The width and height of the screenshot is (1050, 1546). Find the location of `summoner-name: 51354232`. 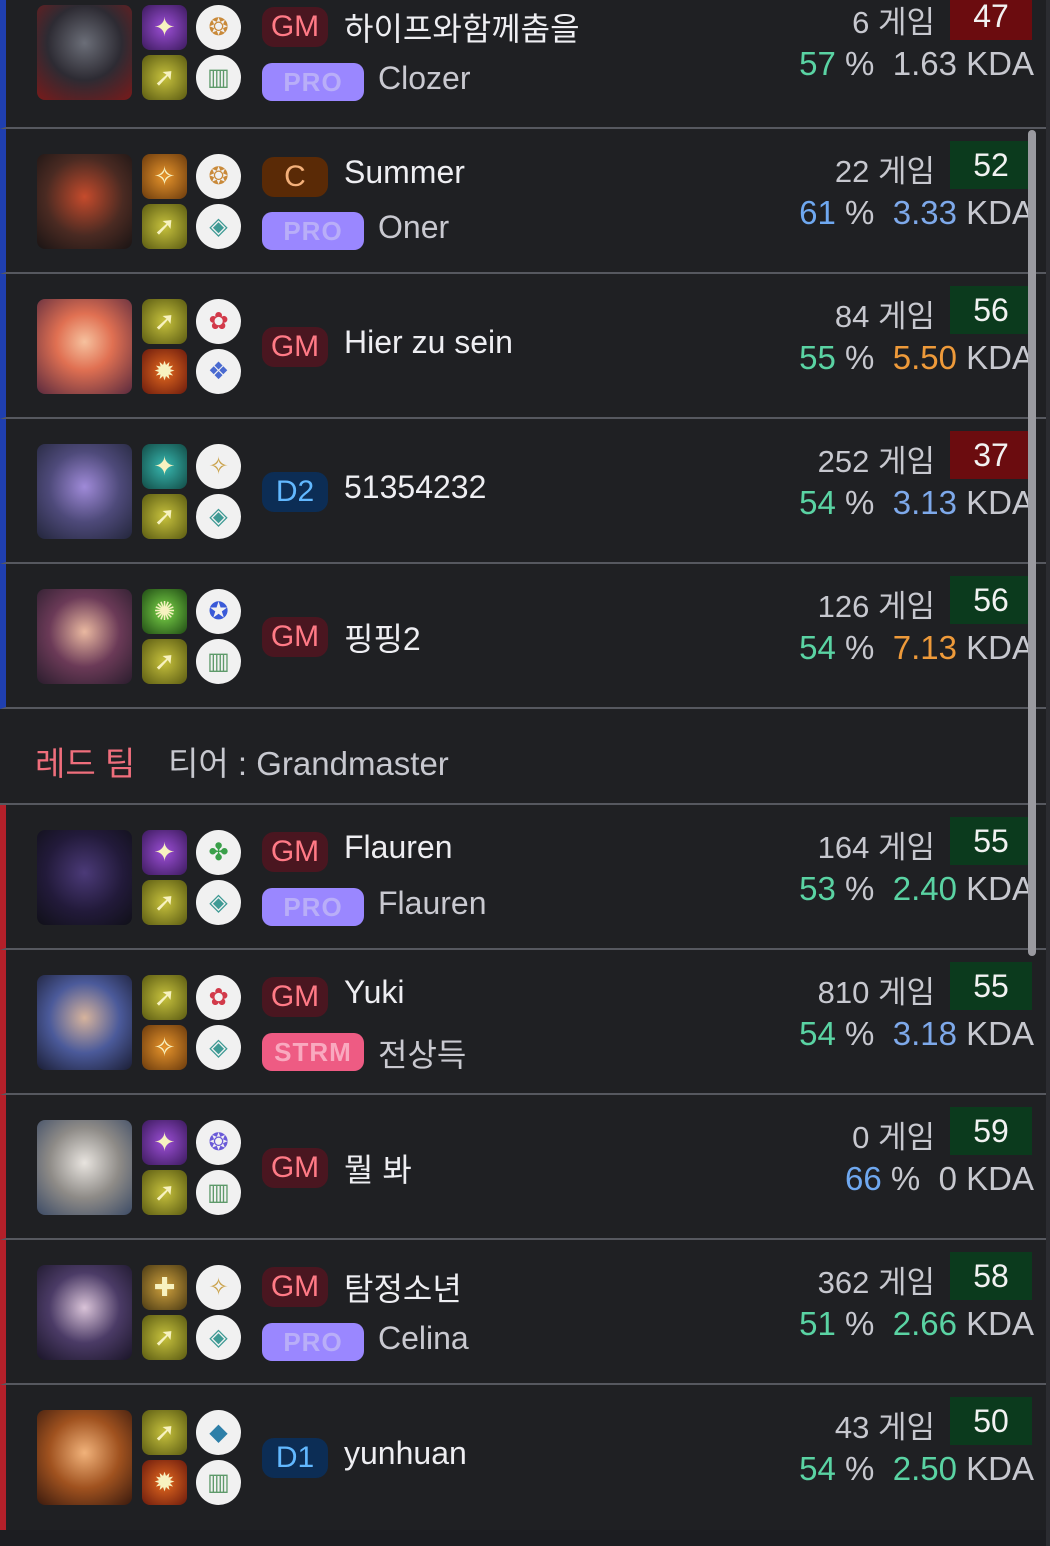

summoner-name: 51354232 is located at coordinates (415, 487).